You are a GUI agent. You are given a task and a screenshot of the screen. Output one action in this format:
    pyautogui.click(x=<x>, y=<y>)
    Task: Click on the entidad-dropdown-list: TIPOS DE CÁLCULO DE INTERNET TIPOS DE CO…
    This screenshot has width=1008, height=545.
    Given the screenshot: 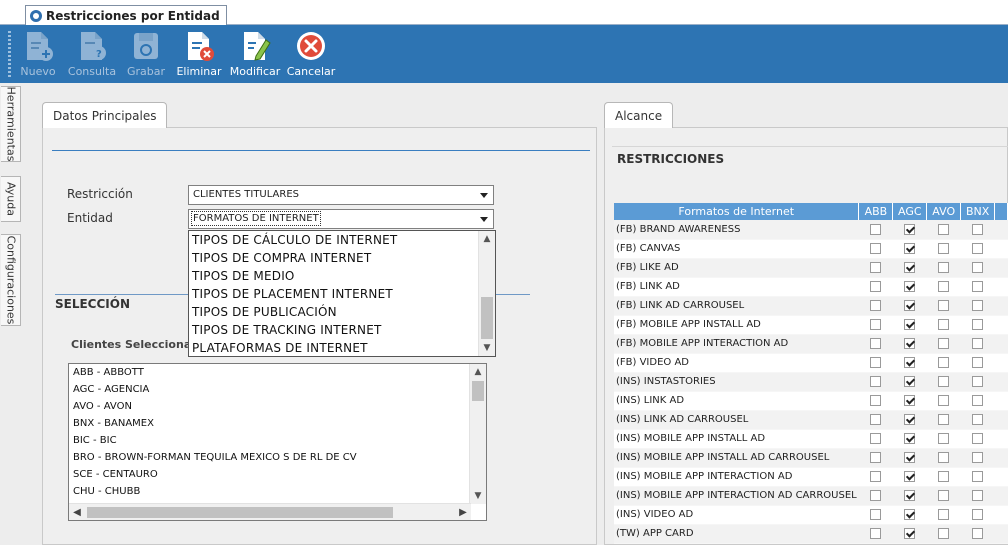 What is the action you would take?
    pyautogui.click(x=342, y=293)
    